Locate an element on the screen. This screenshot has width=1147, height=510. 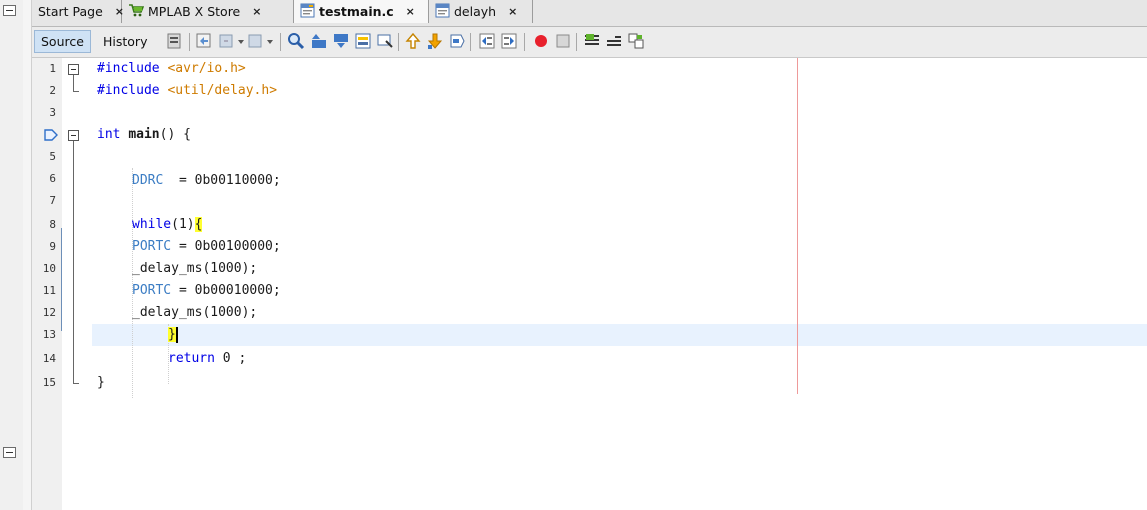
left-panel-strip is located at coordinates (12, 255).